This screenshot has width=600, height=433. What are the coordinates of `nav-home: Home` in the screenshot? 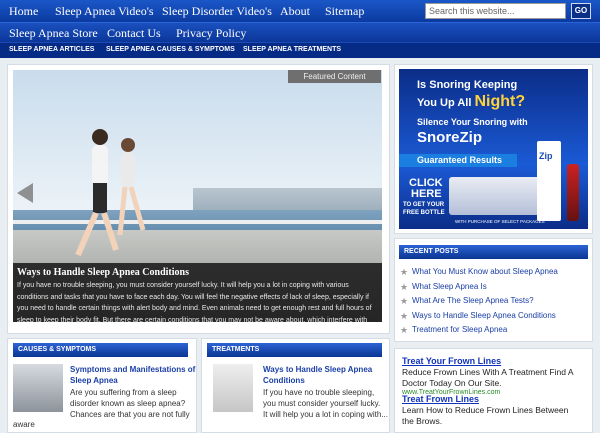 It's located at (23, 11).